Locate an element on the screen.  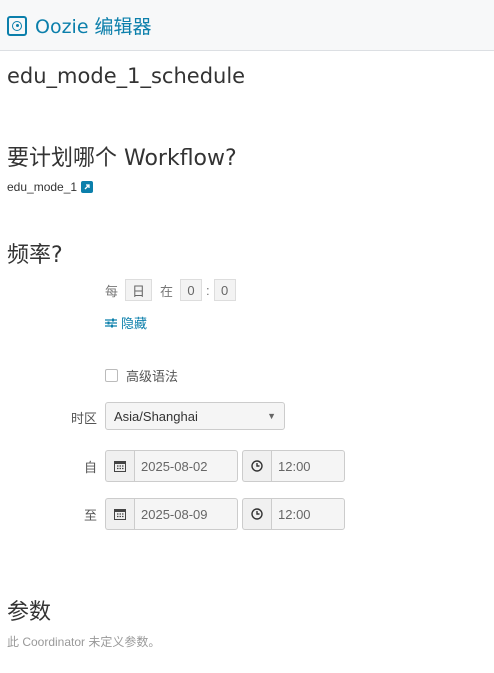
advanced-syntax-toggle: 高级语法 is located at coordinates (141, 375).